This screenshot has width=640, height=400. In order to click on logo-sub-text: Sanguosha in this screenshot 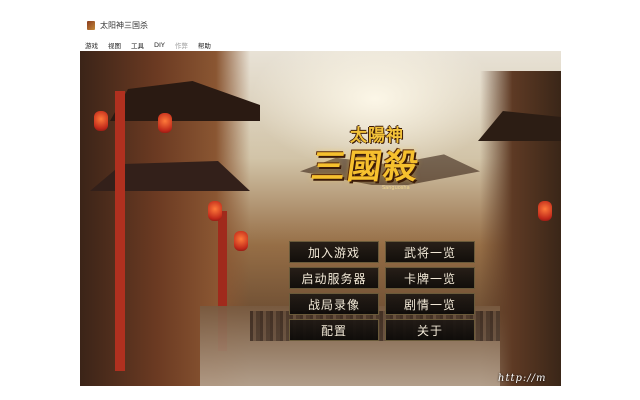, I will do `click(396, 188)`.